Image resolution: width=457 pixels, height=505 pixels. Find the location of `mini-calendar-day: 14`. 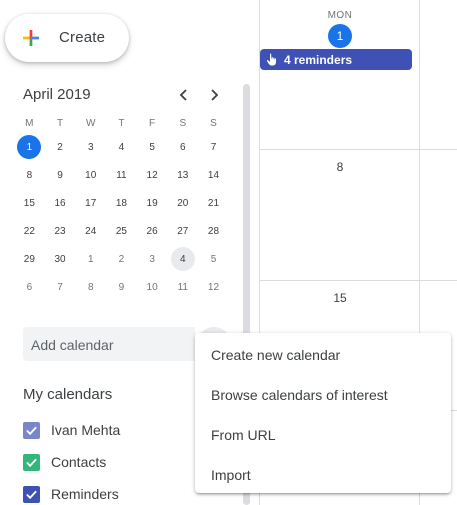

mini-calendar-day: 14 is located at coordinates (213, 175).